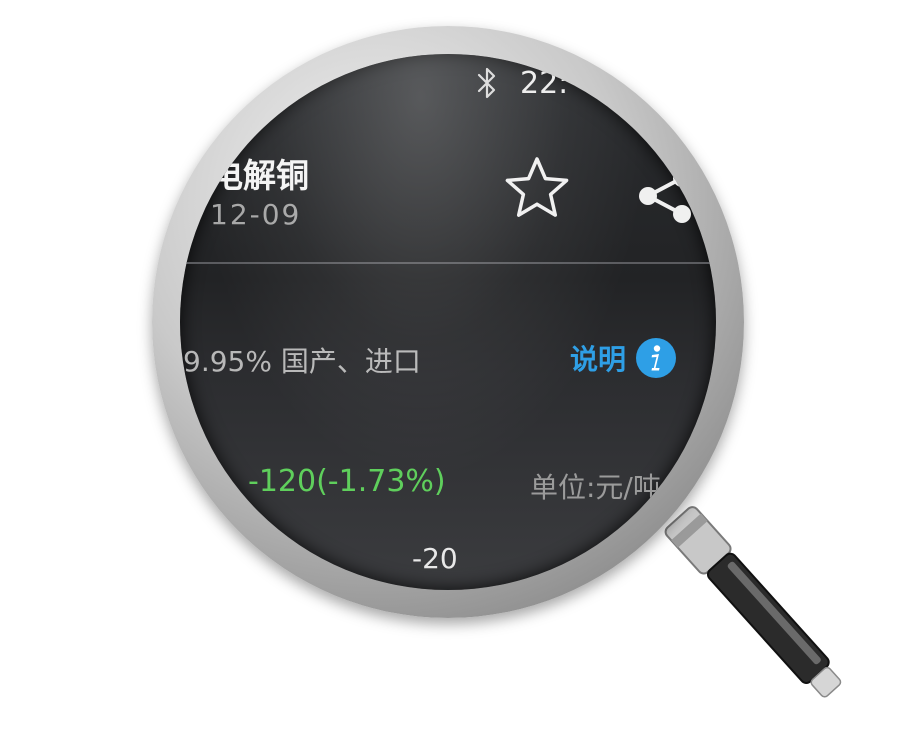 Image resolution: width=900 pixels, height=750 pixels. What do you see at coordinates (435, 558) in the screenshot?
I see `chart-axis-tick: -20` at bounding box center [435, 558].